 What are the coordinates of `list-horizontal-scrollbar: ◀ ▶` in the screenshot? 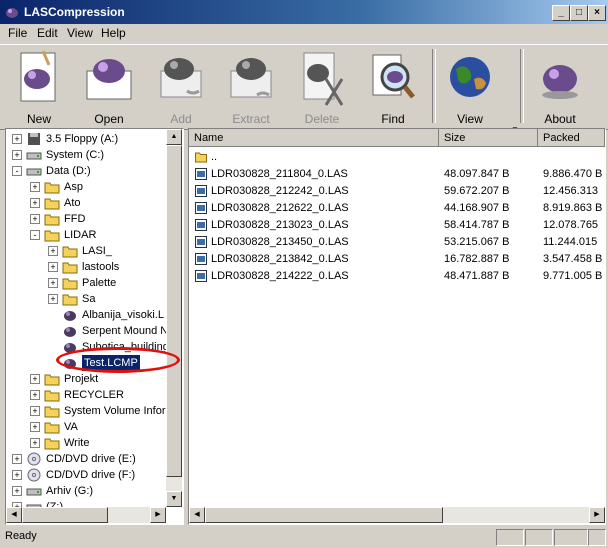 It's located at (397, 515).